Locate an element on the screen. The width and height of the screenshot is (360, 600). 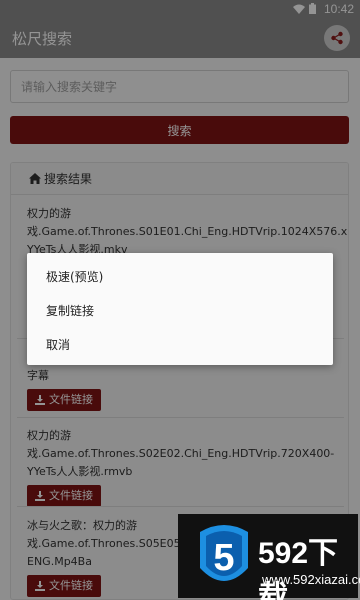
watermark-logo: 5 592下载 www.592xiazai.com is located at coordinates (269, 557).